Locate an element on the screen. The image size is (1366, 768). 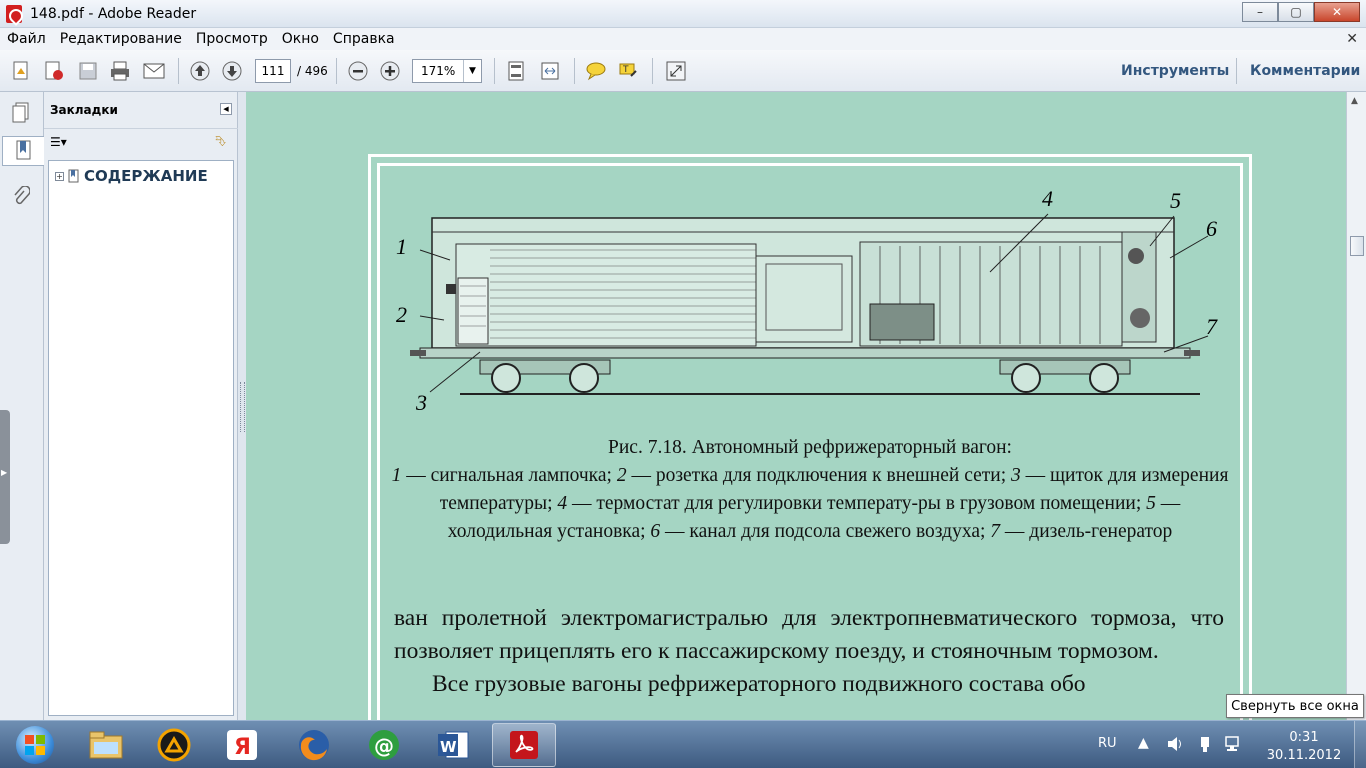
taskbar-word: W is located at coordinates (454, 745).